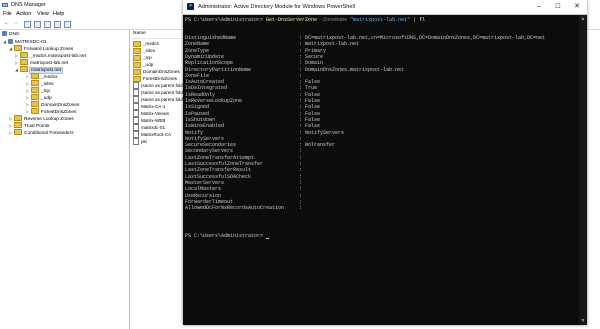  What do you see at coordinates (4, 34) in the screenshot?
I see `dns-icon` at bounding box center [4, 34].